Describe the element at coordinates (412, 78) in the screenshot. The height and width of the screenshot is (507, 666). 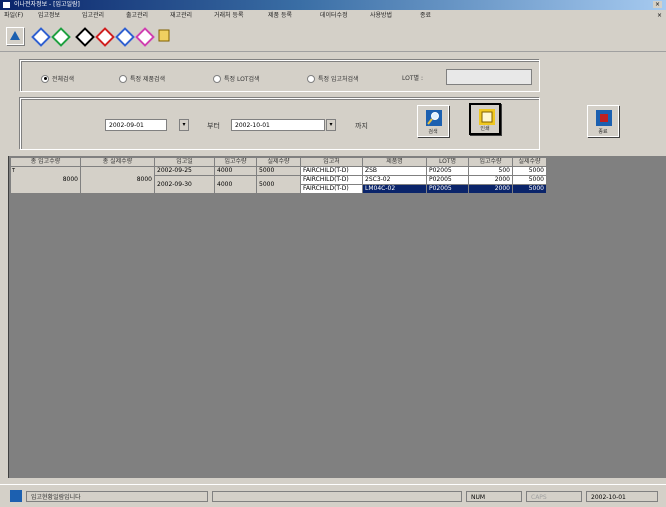
I see `lot-label: LOT별 :` at that location.